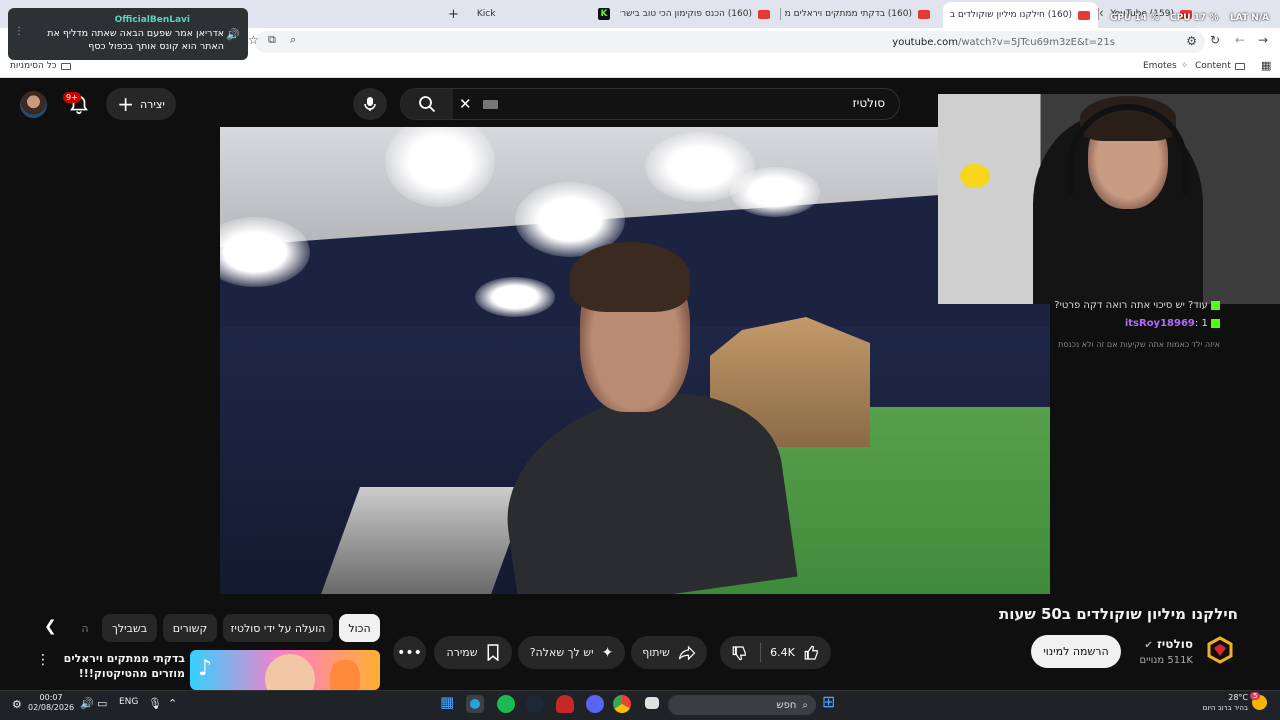 Image resolution: width=1280 pixels, height=720 pixels. Describe the element at coordinates (1220, 650) in the screenshot. I see `channel-logo` at that location.